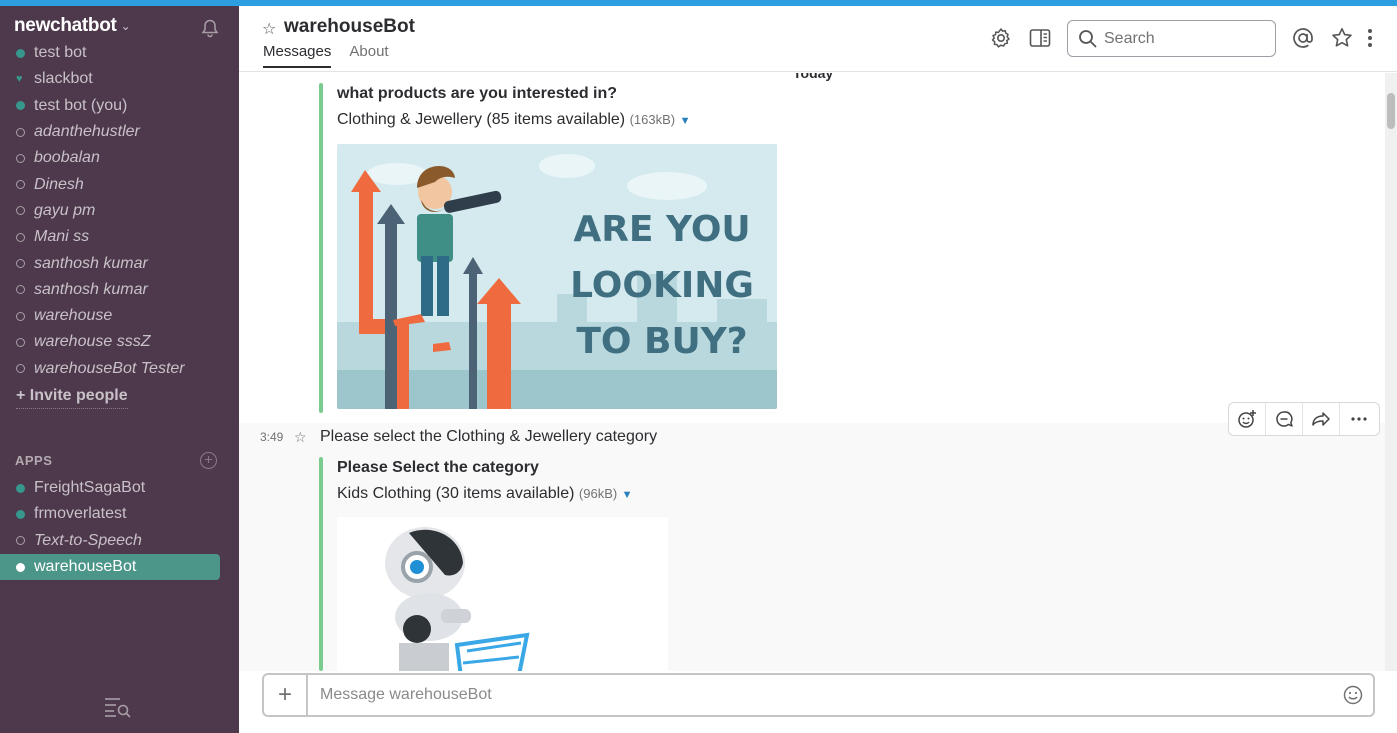 This screenshot has height=733, width=1397. What do you see at coordinates (19, 78) in the screenshot?
I see `heart-icon: ♥` at bounding box center [19, 78].